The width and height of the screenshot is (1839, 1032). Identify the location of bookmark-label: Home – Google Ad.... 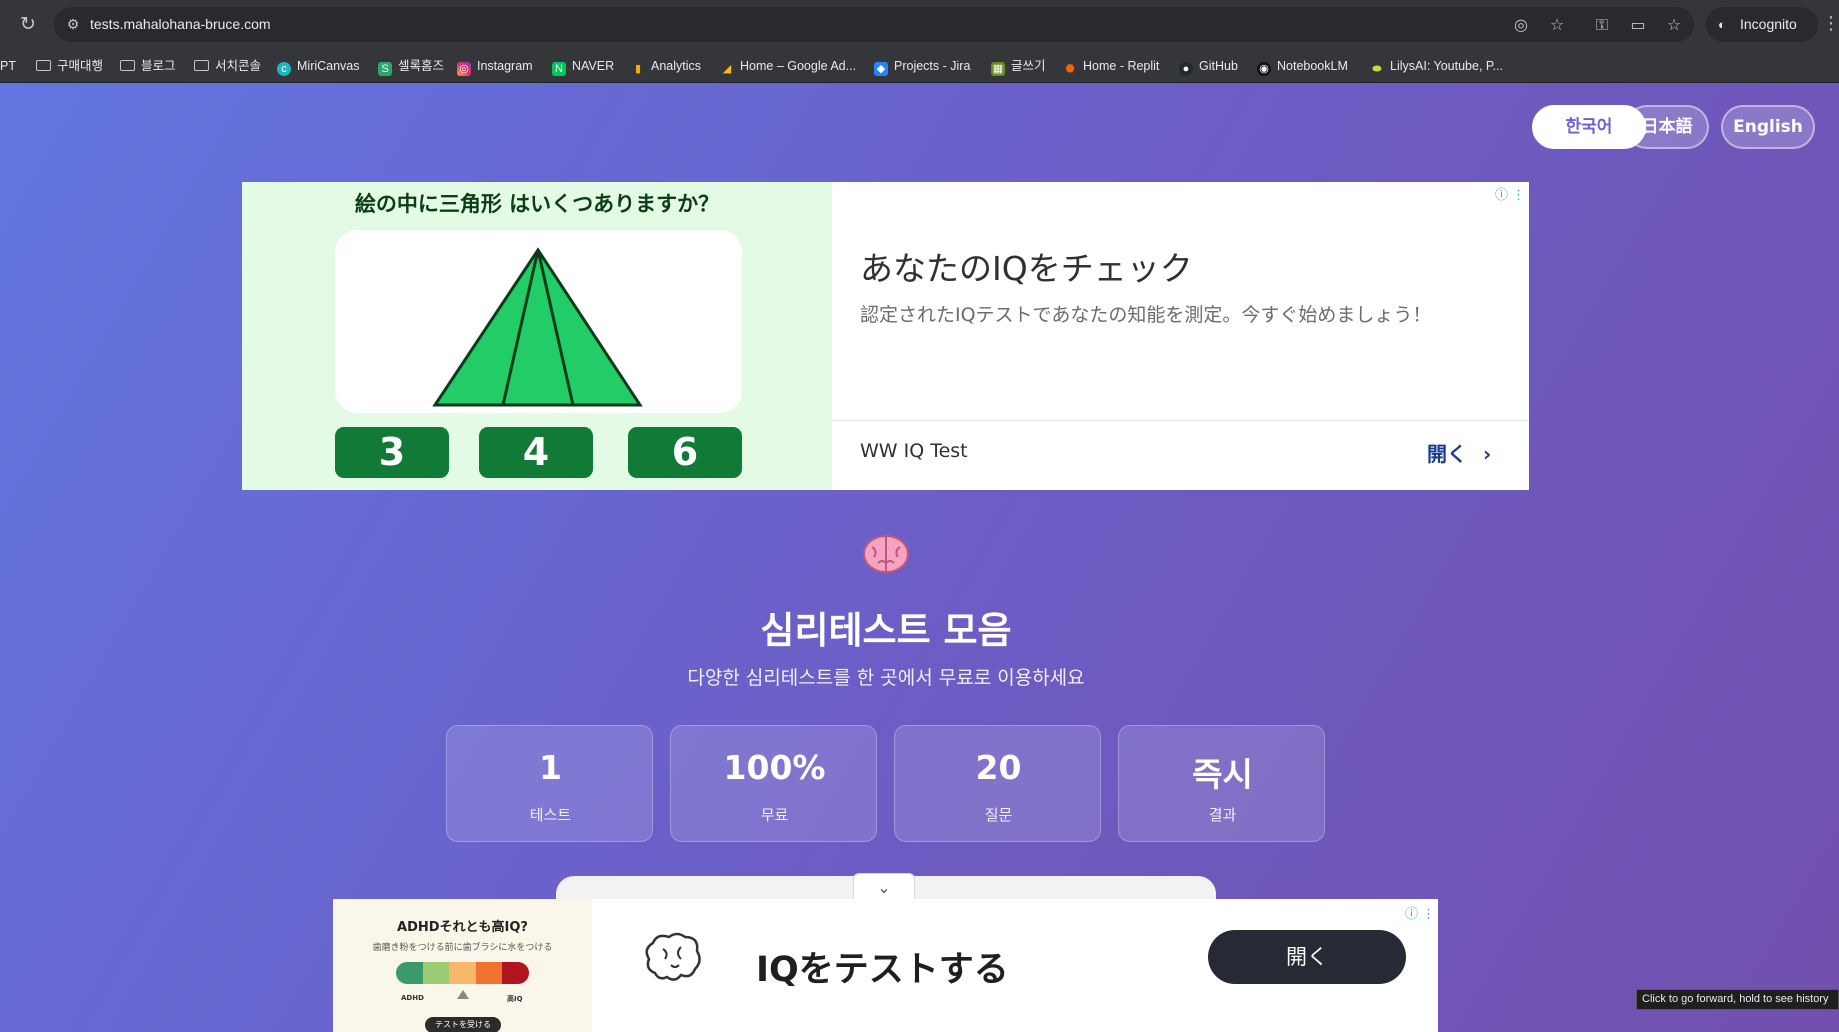
(798, 66).